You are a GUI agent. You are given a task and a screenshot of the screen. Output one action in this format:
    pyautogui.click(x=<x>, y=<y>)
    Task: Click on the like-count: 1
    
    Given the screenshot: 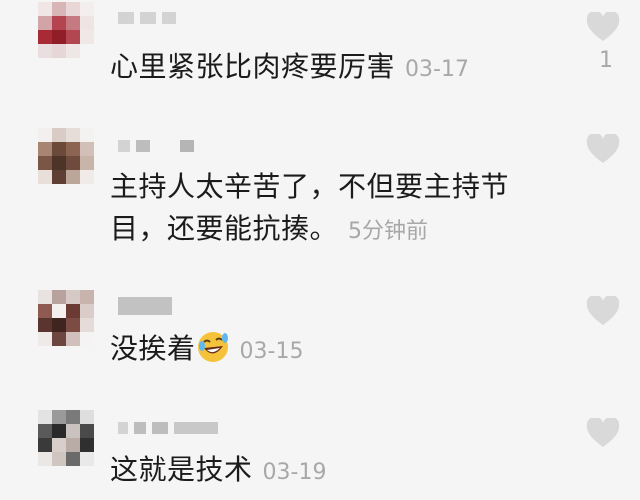 What is the action you would take?
    pyautogui.click(x=606, y=60)
    